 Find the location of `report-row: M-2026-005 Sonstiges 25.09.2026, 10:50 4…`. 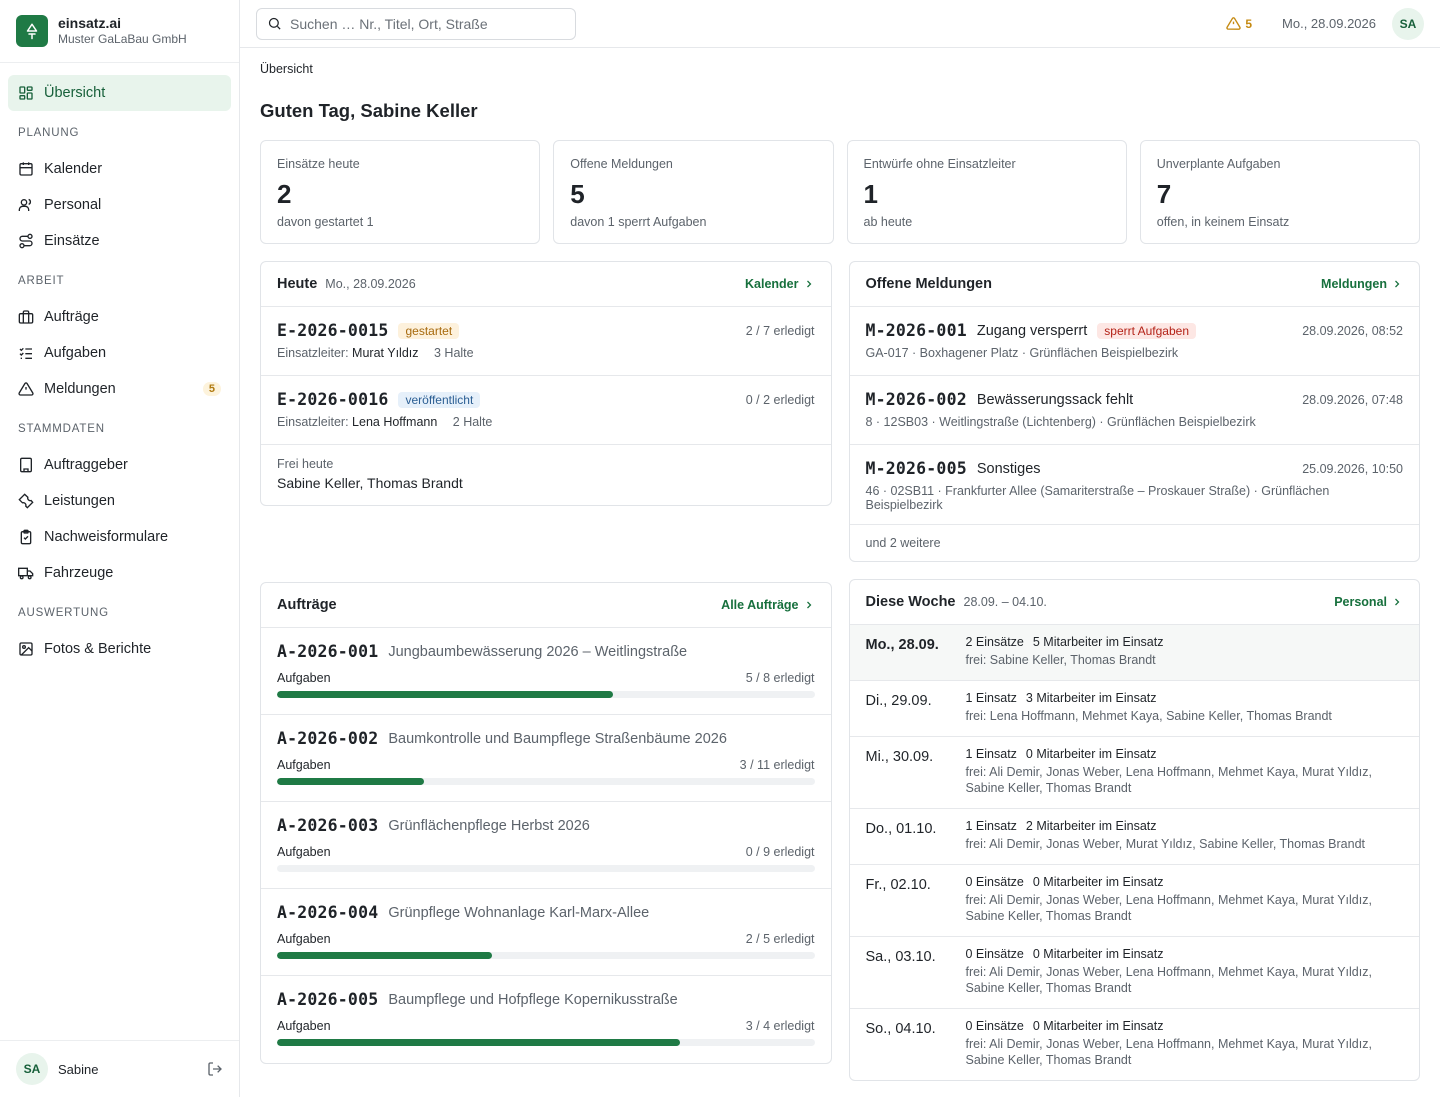

report-row: M-2026-005 Sonstiges 25.09.2026, 10:50 4… is located at coordinates (1134, 485).